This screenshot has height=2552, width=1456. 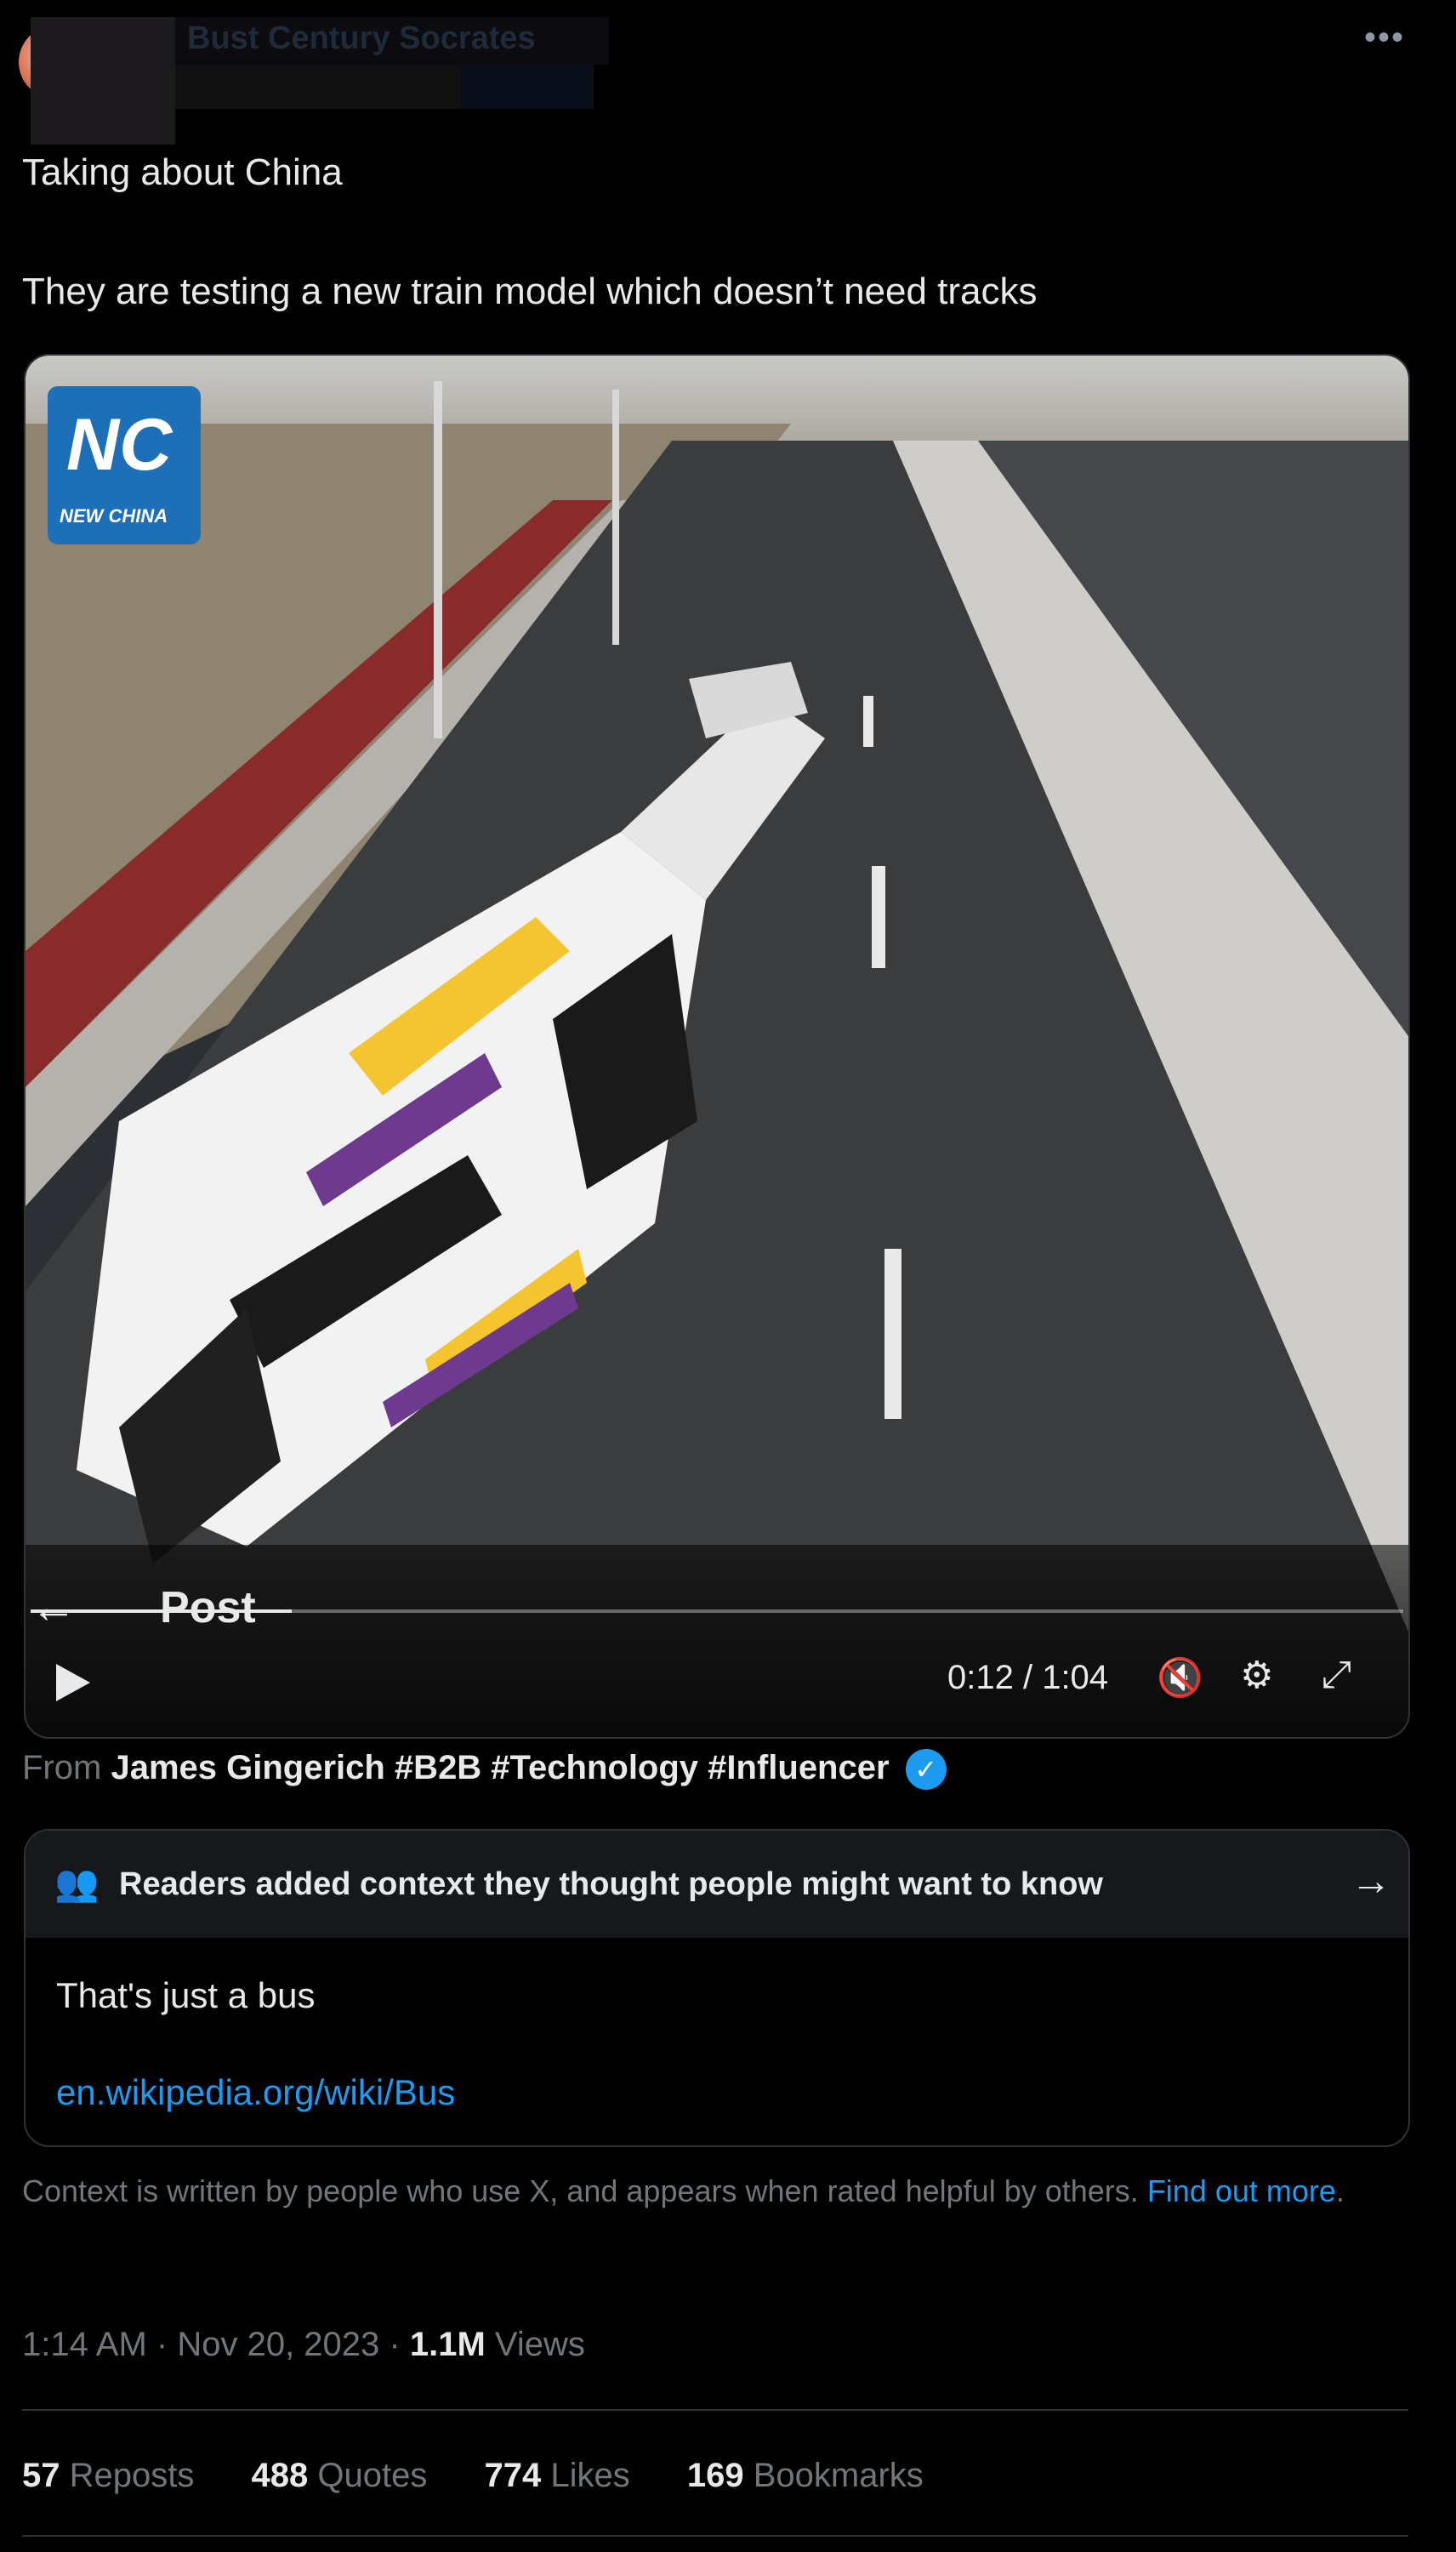 What do you see at coordinates (77, 1883) in the screenshot?
I see `people-icon: 👥` at bounding box center [77, 1883].